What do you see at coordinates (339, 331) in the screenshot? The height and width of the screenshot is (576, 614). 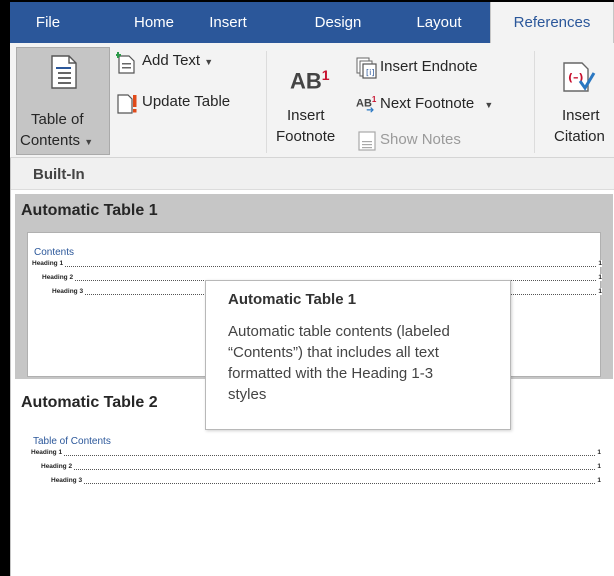 I see `tooltip-text-line: Automatic table contents (labeled` at bounding box center [339, 331].